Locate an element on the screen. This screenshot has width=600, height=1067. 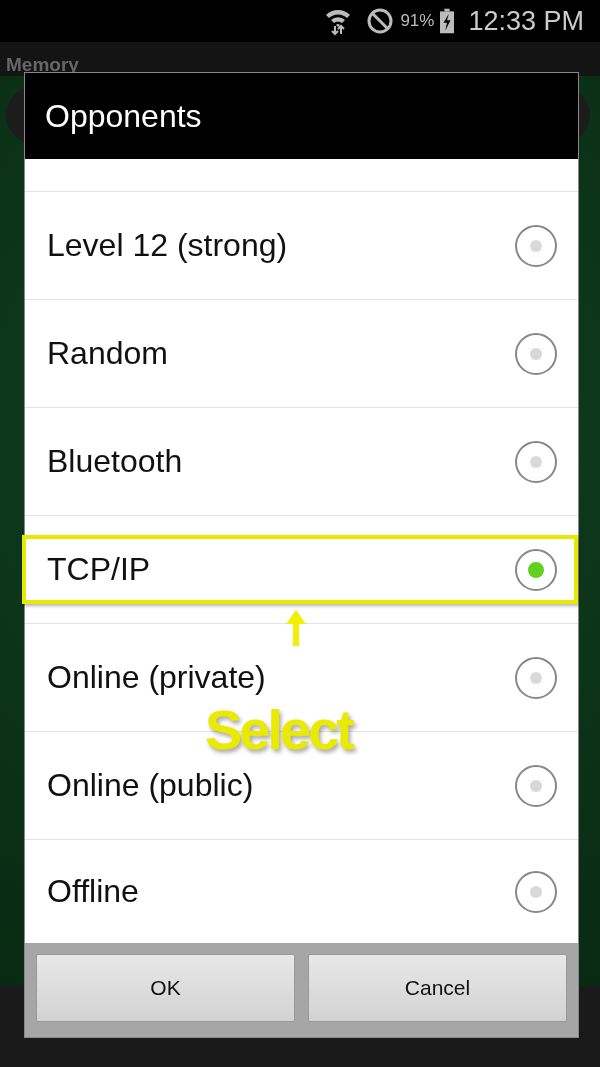
option-label: Bluetooth is located at coordinates (115, 461).